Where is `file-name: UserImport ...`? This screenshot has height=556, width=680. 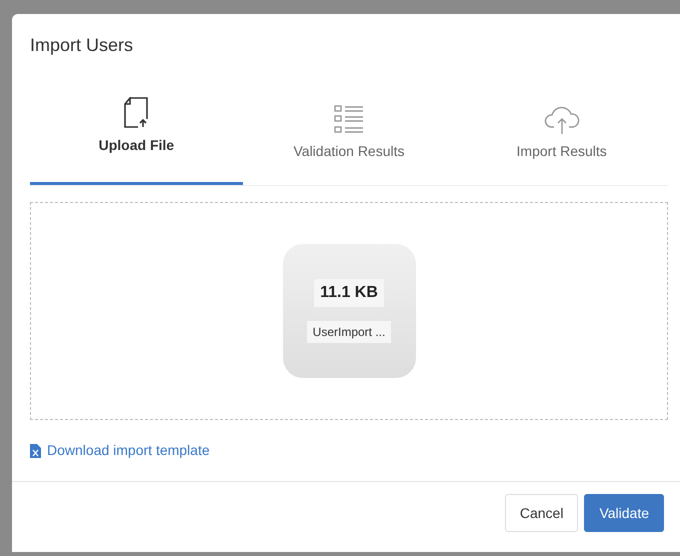
file-name: UserImport ... is located at coordinates (349, 332).